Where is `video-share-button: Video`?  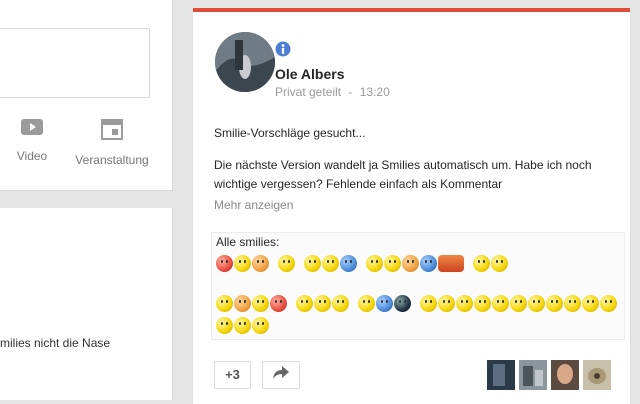 video-share-button: Video is located at coordinates (32, 140).